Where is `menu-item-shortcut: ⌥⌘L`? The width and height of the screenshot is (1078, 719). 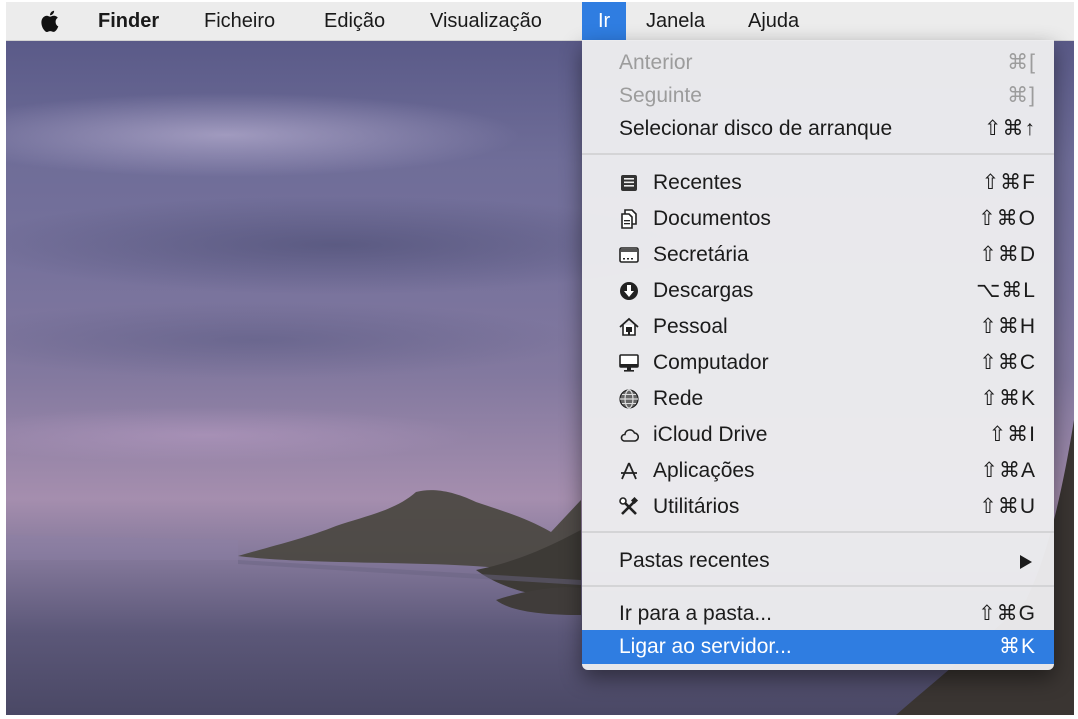 menu-item-shortcut: ⌥⌘L is located at coordinates (1006, 290).